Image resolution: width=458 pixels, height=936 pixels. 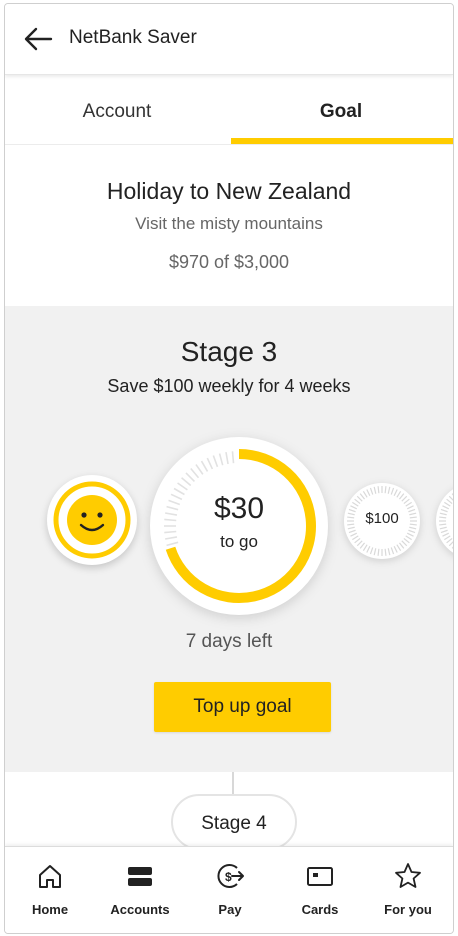 I want to click on nav-accounts: Accounts, so click(x=140, y=890).